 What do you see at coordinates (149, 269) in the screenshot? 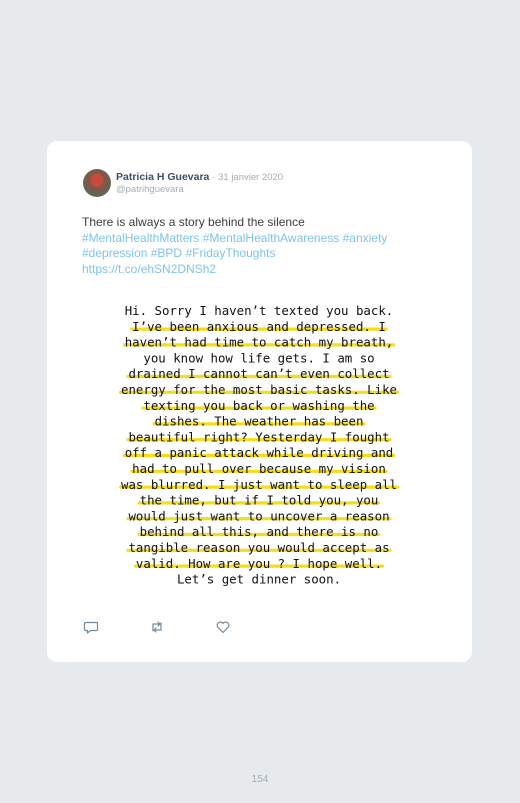
I see `tweet-link: https://t.co/ehSN2DNSh2` at bounding box center [149, 269].